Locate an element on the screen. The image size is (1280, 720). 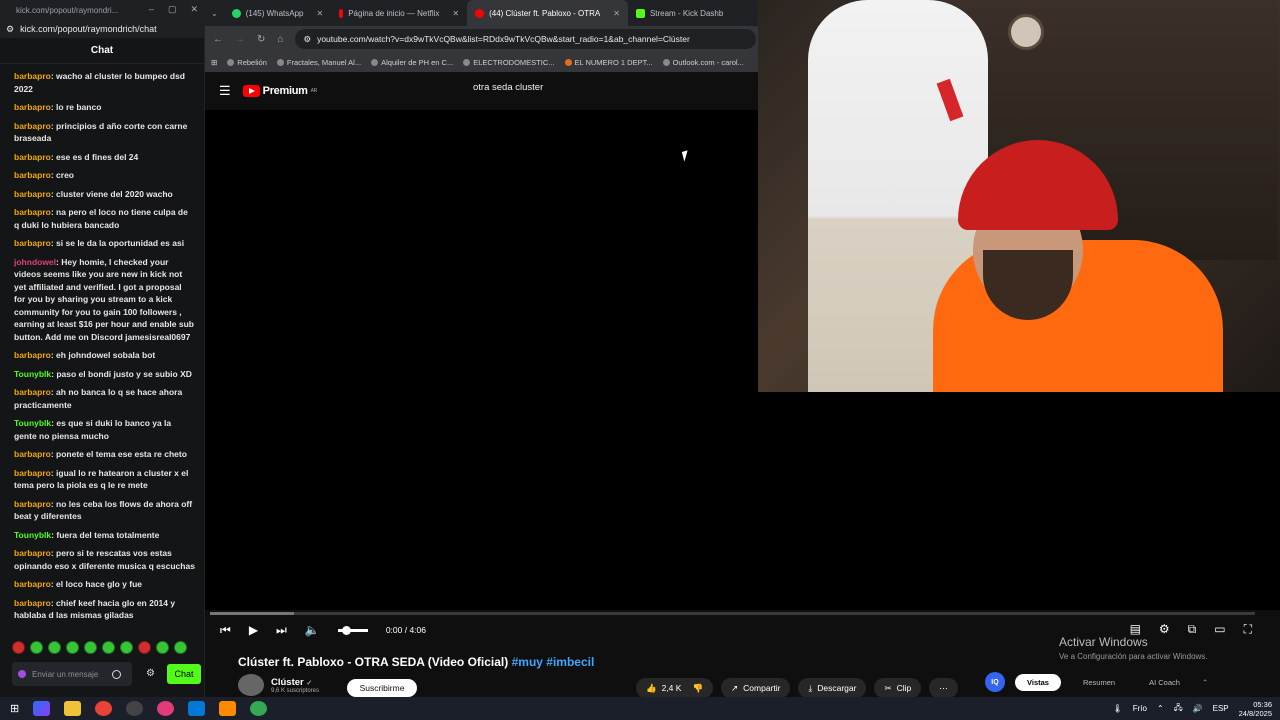
tab-search-chevron-icon: ⌄ is located at coordinates (214, 13).